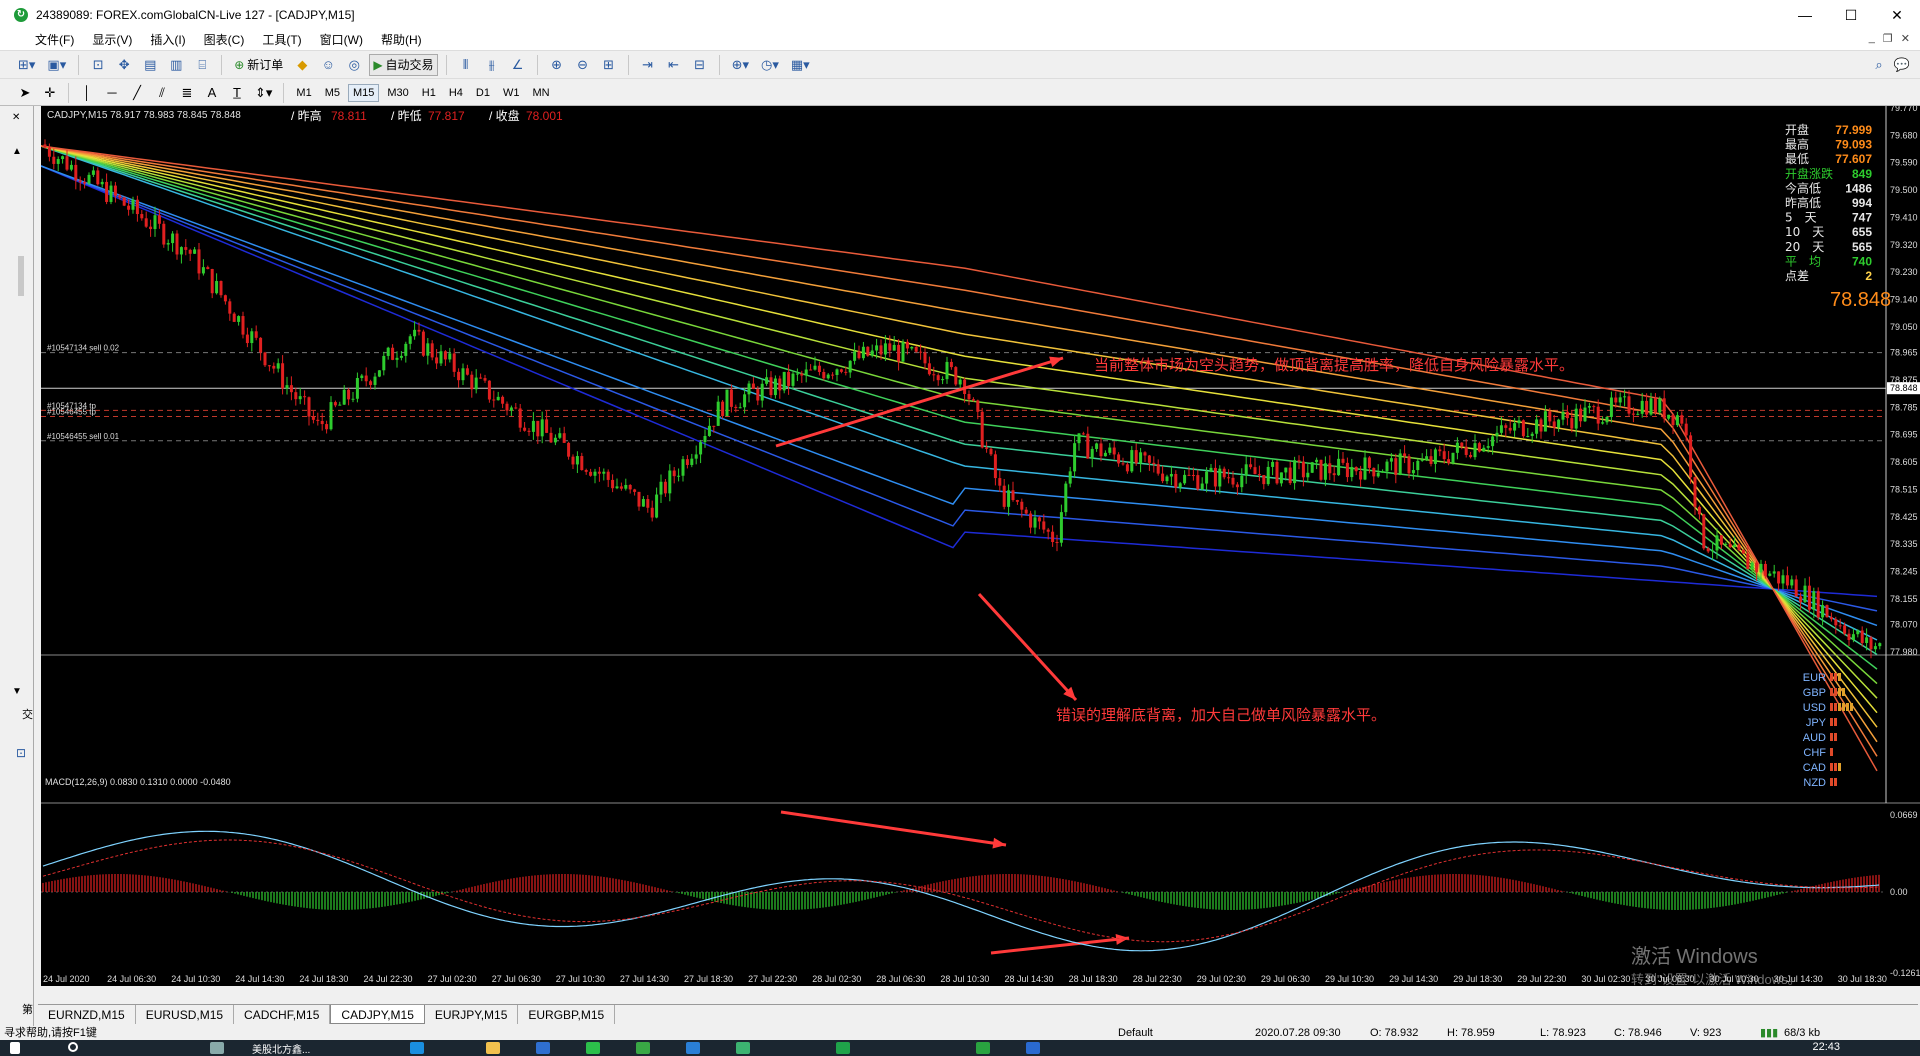 The height and width of the screenshot is (1056, 1920). Describe the element at coordinates (403, 64) in the screenshot. I see `auto-trading-button: ▶ 自动交易` at that location.